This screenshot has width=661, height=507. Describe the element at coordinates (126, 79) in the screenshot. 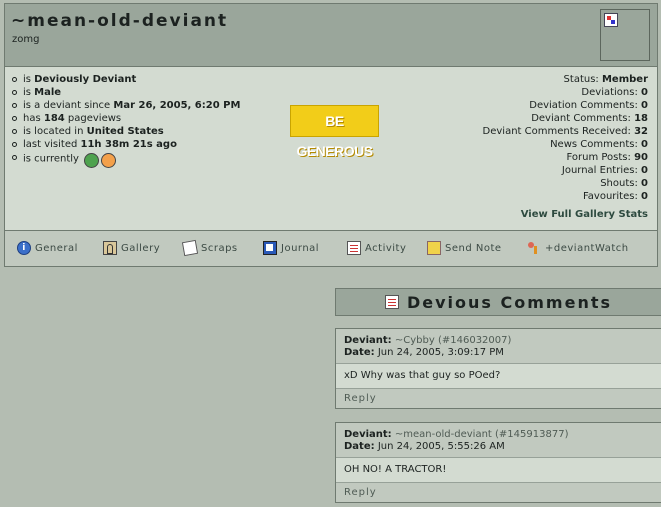

I see `info-item: is Deviously Deviant` at that location.